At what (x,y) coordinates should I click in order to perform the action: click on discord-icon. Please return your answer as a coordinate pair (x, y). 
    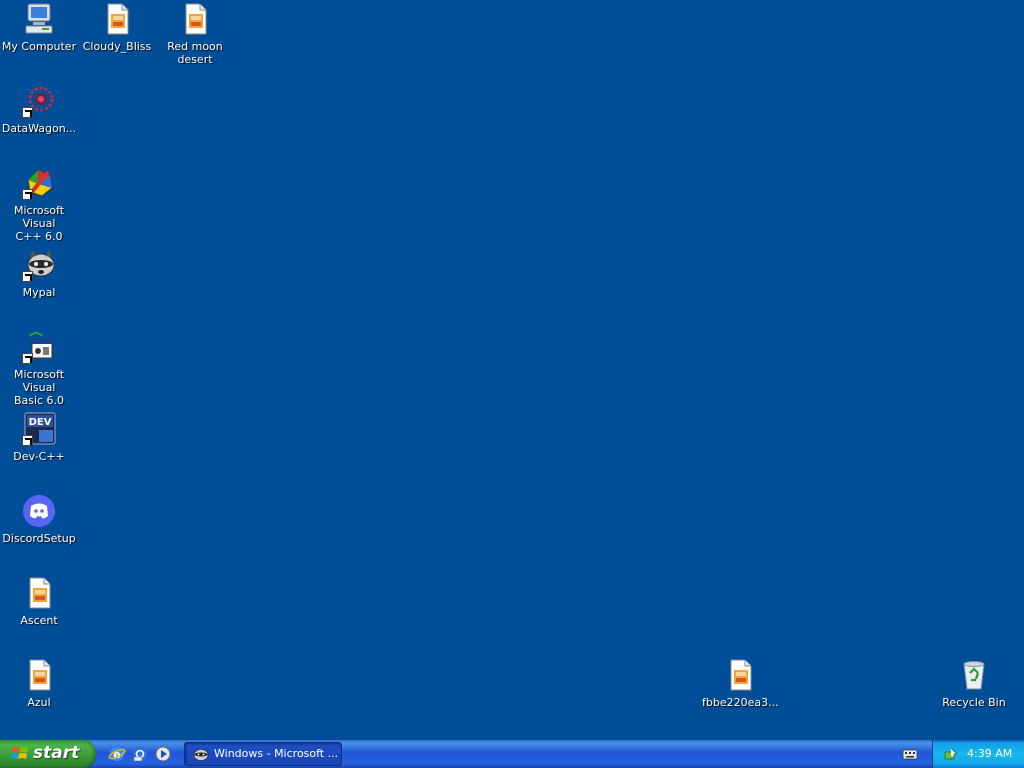
    Looking at the image, I should click on (39, 511).